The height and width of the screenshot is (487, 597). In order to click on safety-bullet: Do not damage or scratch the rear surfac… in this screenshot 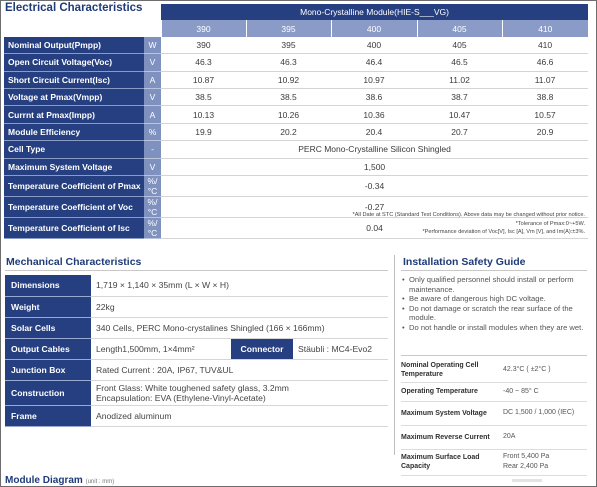, I will do `click(496, 313)`.